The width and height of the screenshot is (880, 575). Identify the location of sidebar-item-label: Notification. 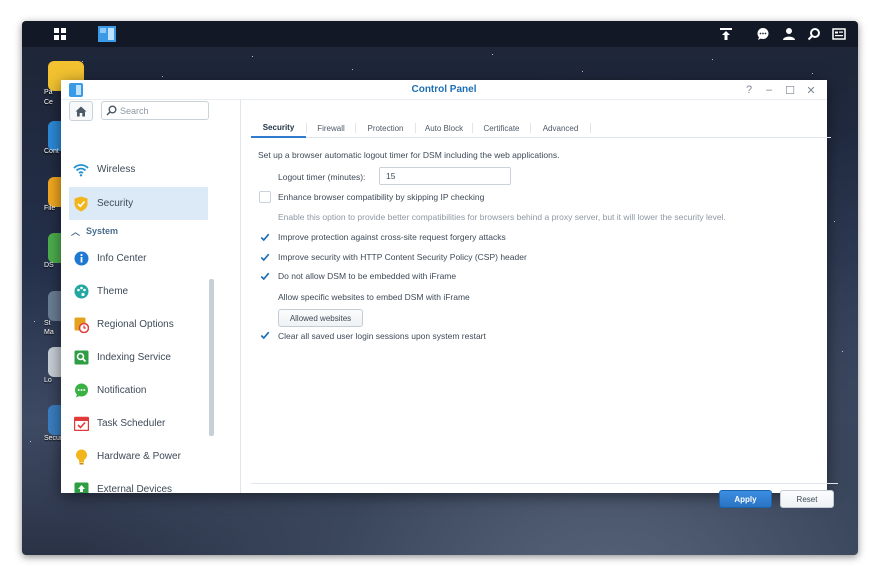
(122, 390).